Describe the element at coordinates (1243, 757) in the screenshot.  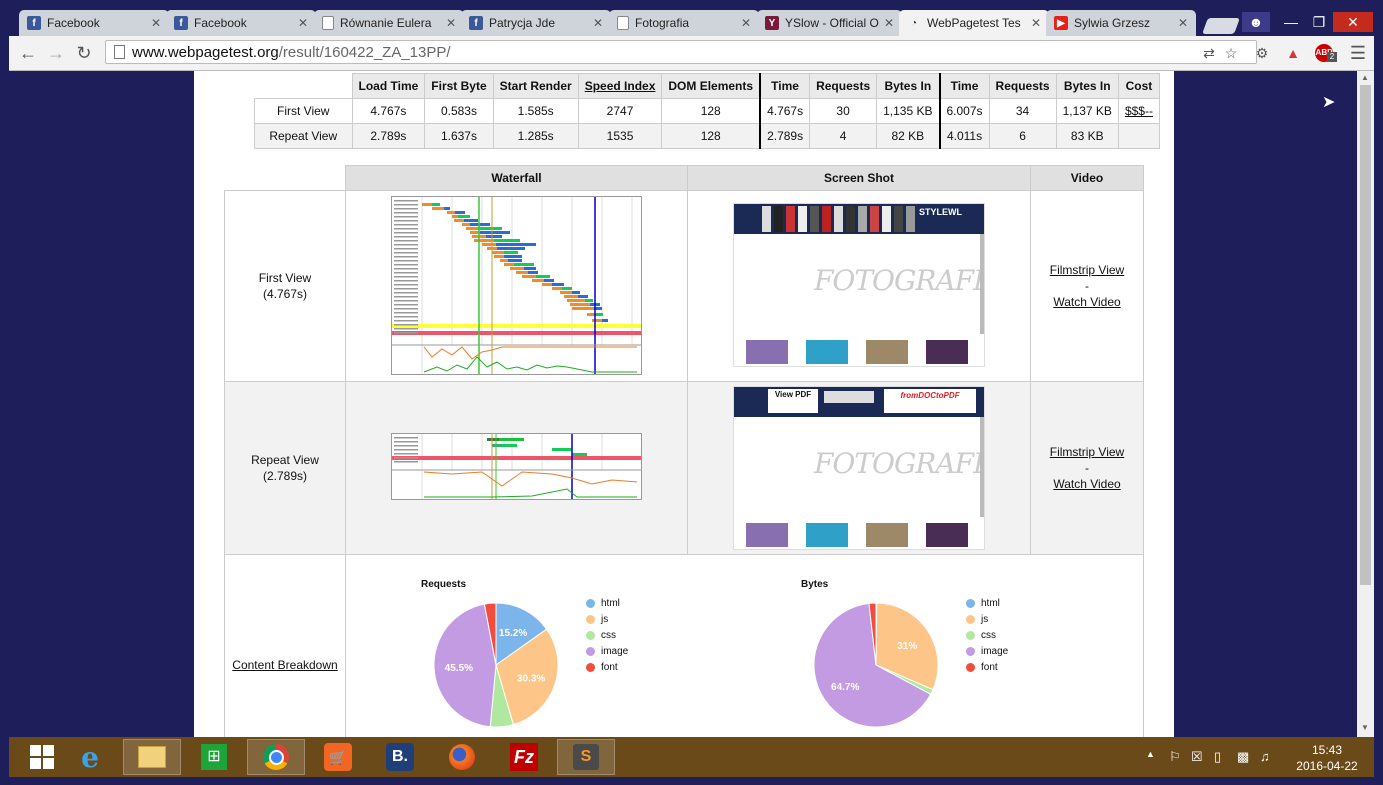
I see `tray-signal-icon: ▩` at that location.